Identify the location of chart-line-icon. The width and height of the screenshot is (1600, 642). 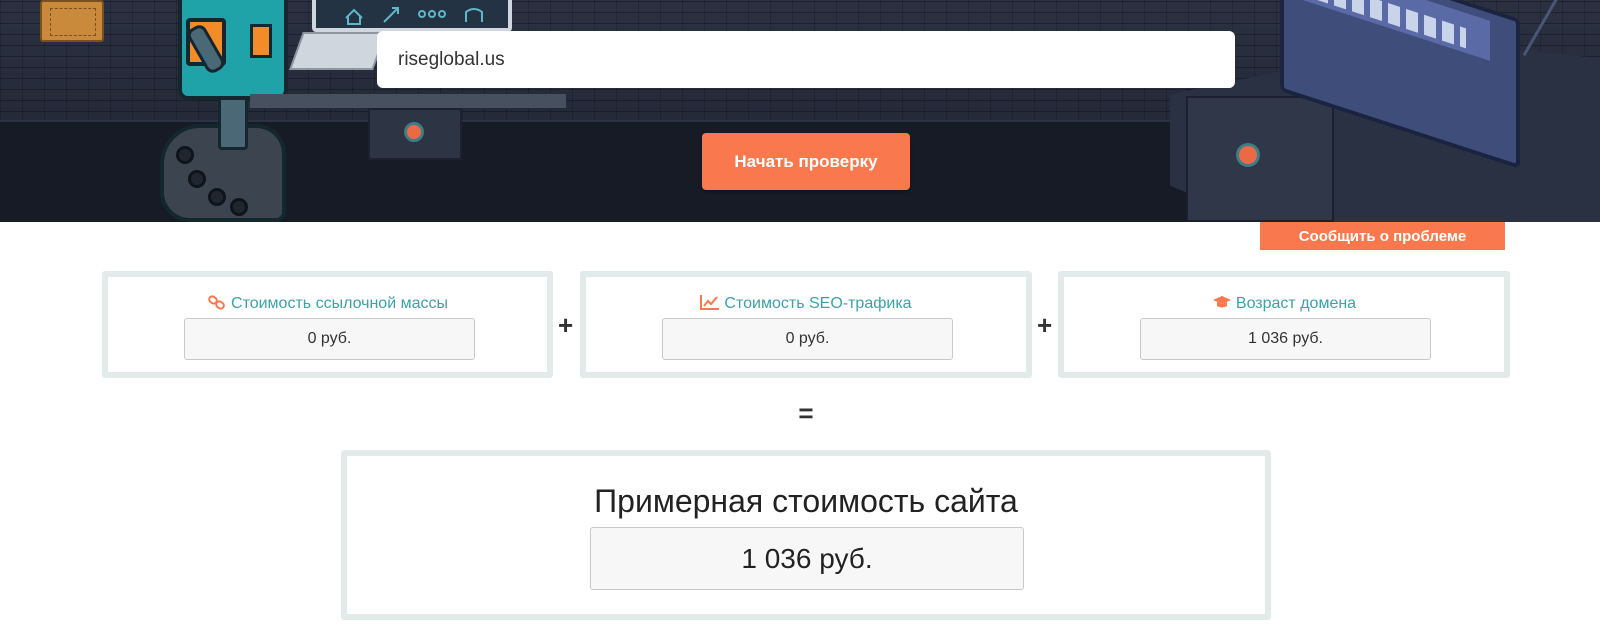
(710, 302).